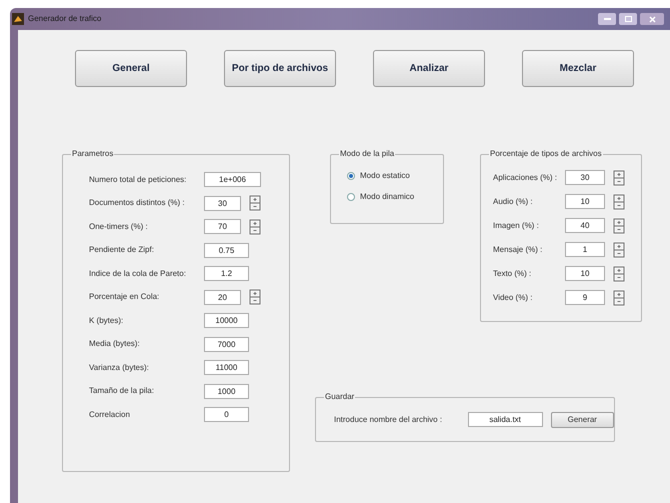  Describe the element at coordinates (628, 19) in the screenshot. I see `maximize-button` at that location.